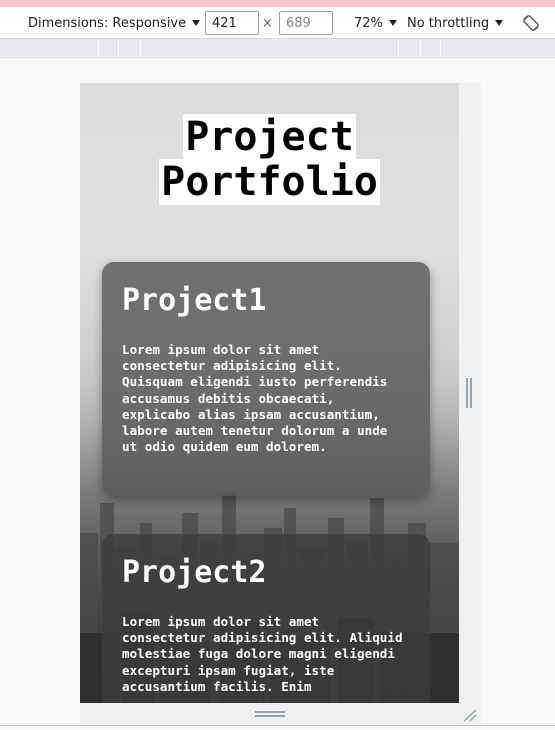 The width and height of the screenshot is (555, 730). What do you see at coordinates (194, 300) in the screenshot?
I see `project-title: Project1` at bounding box center [194, 300].